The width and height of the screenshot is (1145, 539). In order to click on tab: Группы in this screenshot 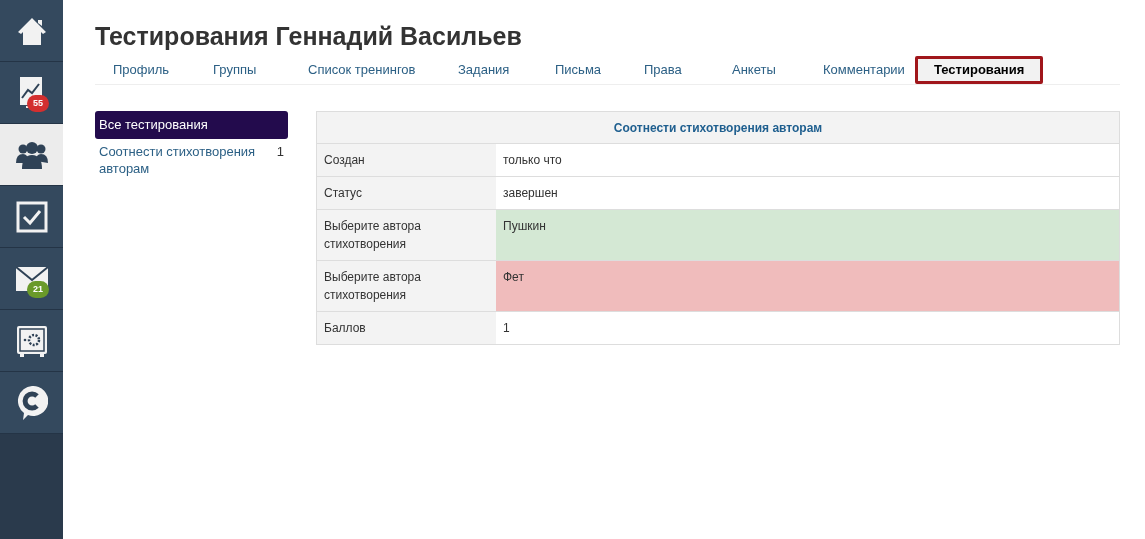, I will do `click(246, 69)`.